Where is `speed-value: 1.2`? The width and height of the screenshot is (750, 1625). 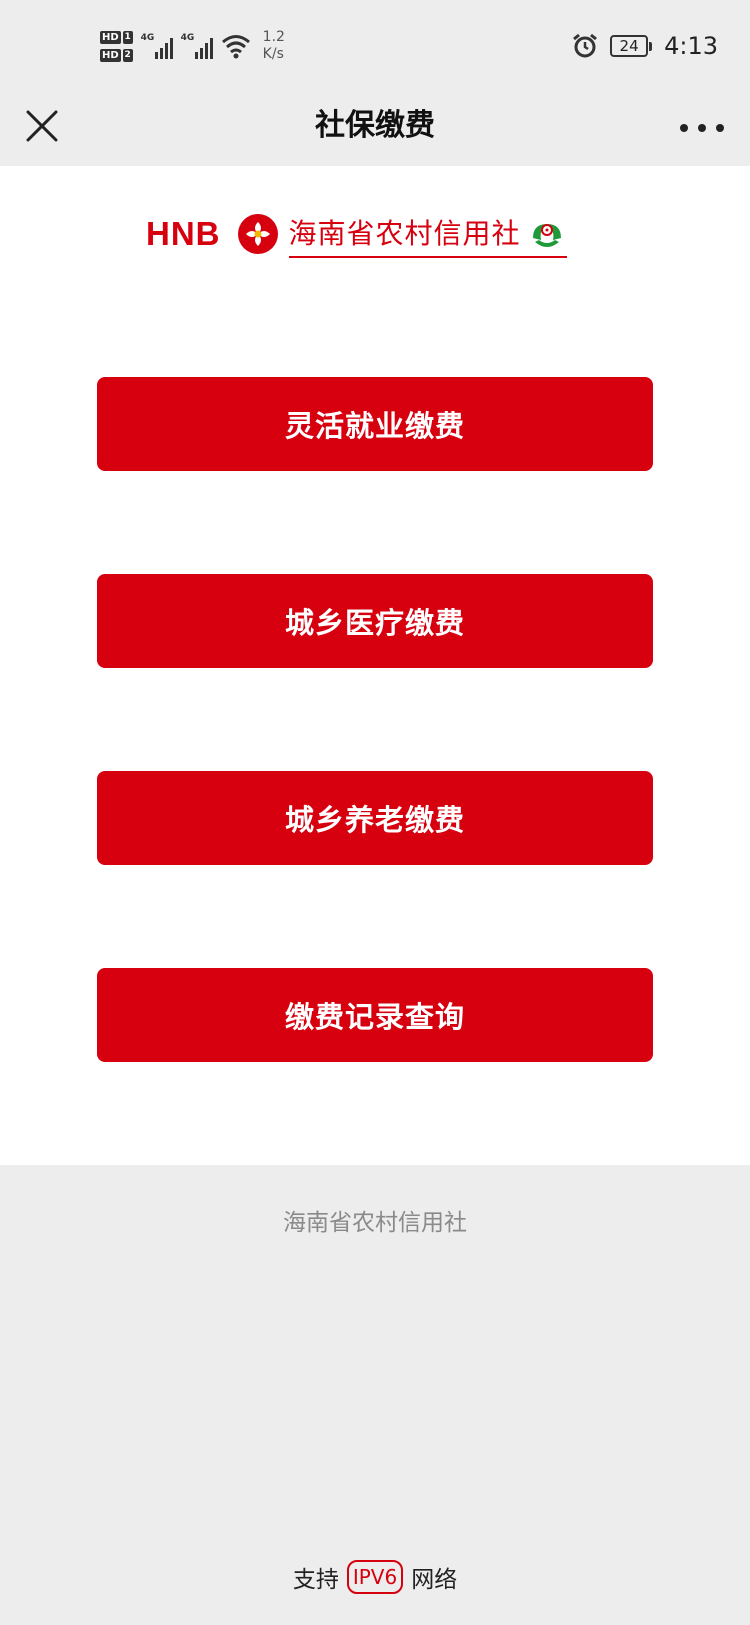 speed-value: 1.2 is located at coordinates (273, 37).